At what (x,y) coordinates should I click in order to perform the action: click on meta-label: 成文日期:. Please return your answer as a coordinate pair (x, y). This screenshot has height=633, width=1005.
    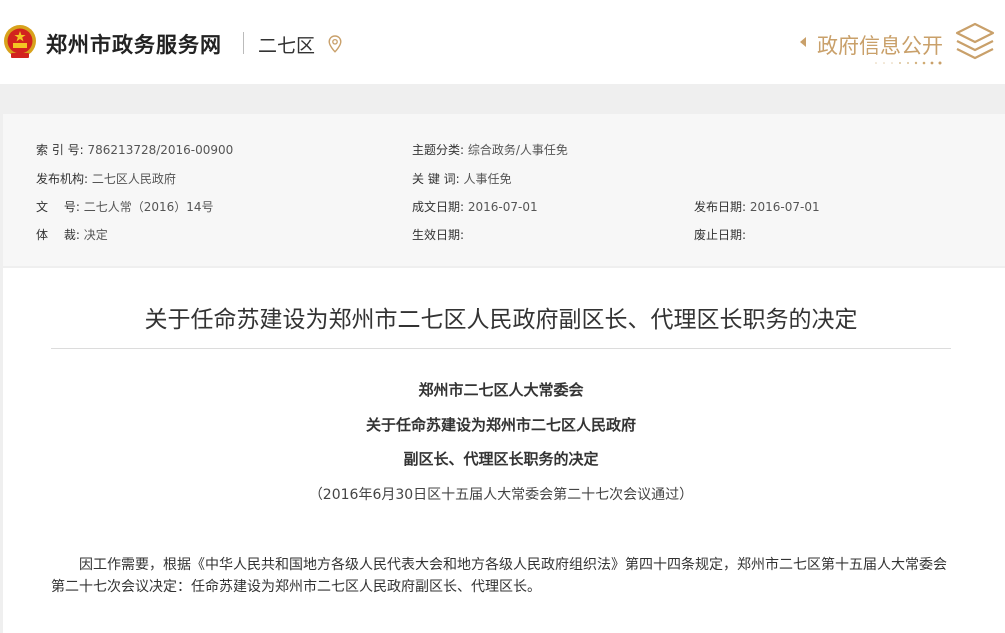
    Looking at the image, I should click on (438, 207).